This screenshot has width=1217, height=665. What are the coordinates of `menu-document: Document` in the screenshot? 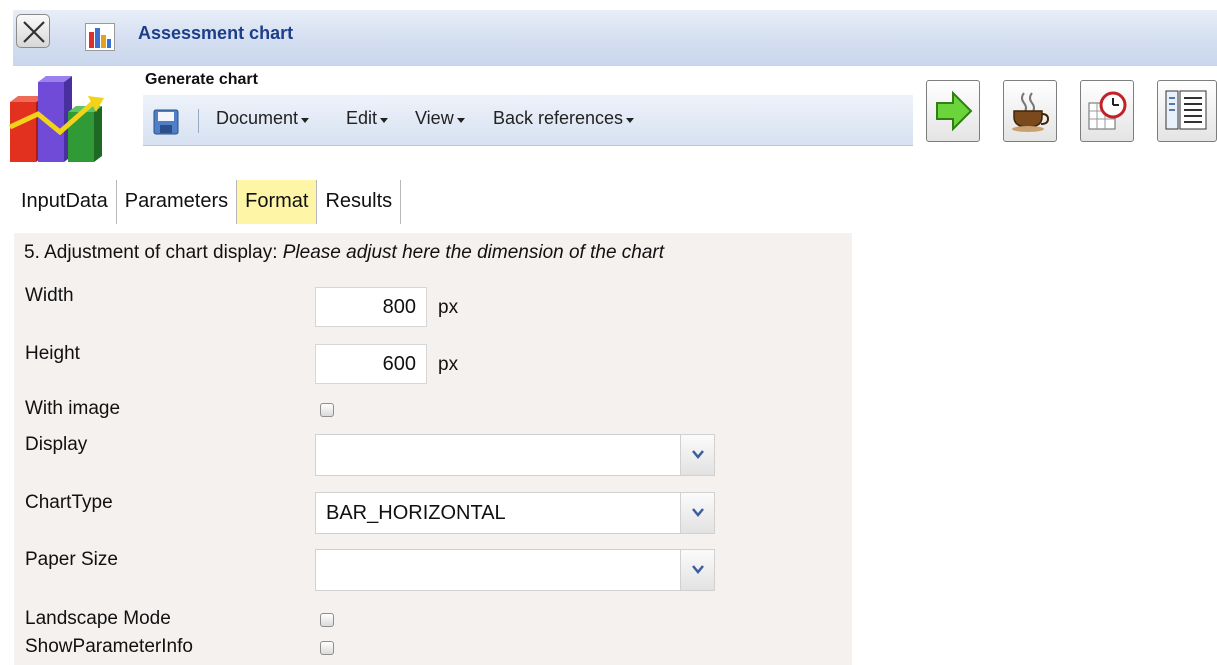 It's located at (263, 118).